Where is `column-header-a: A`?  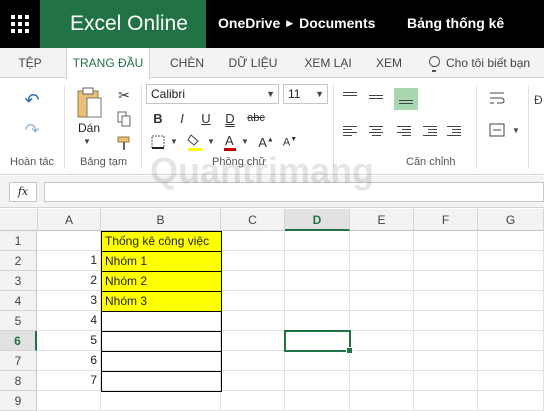
column-header-a: A is located at coordinates (69, 220).